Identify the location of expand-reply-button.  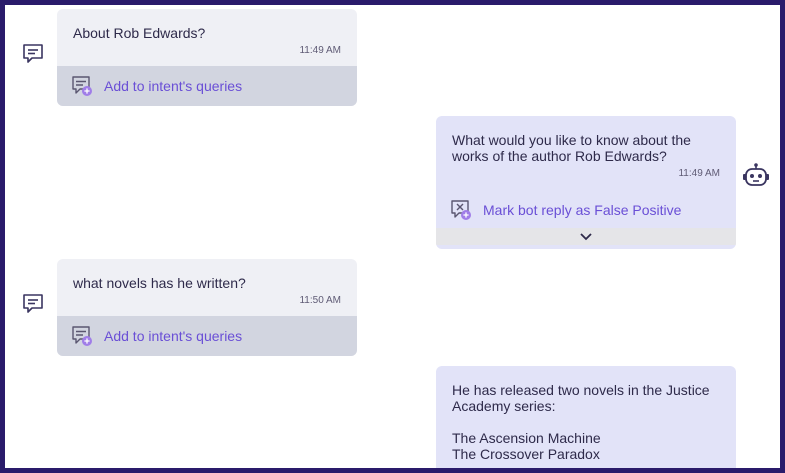
(586, 236).